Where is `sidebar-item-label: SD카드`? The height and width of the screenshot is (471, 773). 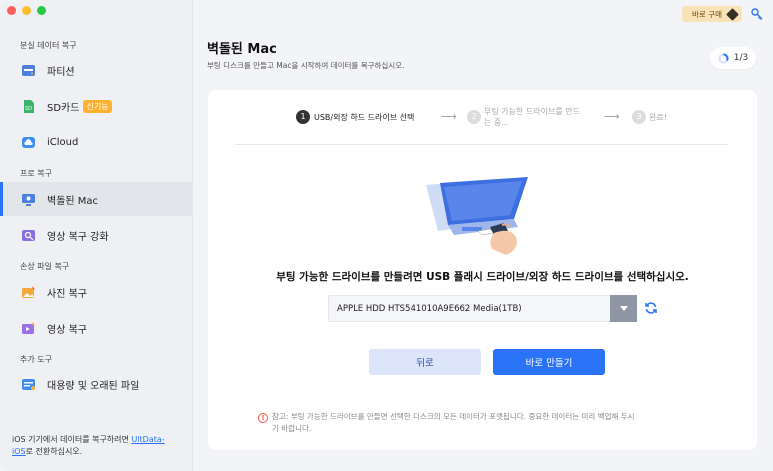
sidebar-item-label: SD카드 is located at coordinates (63, 108).